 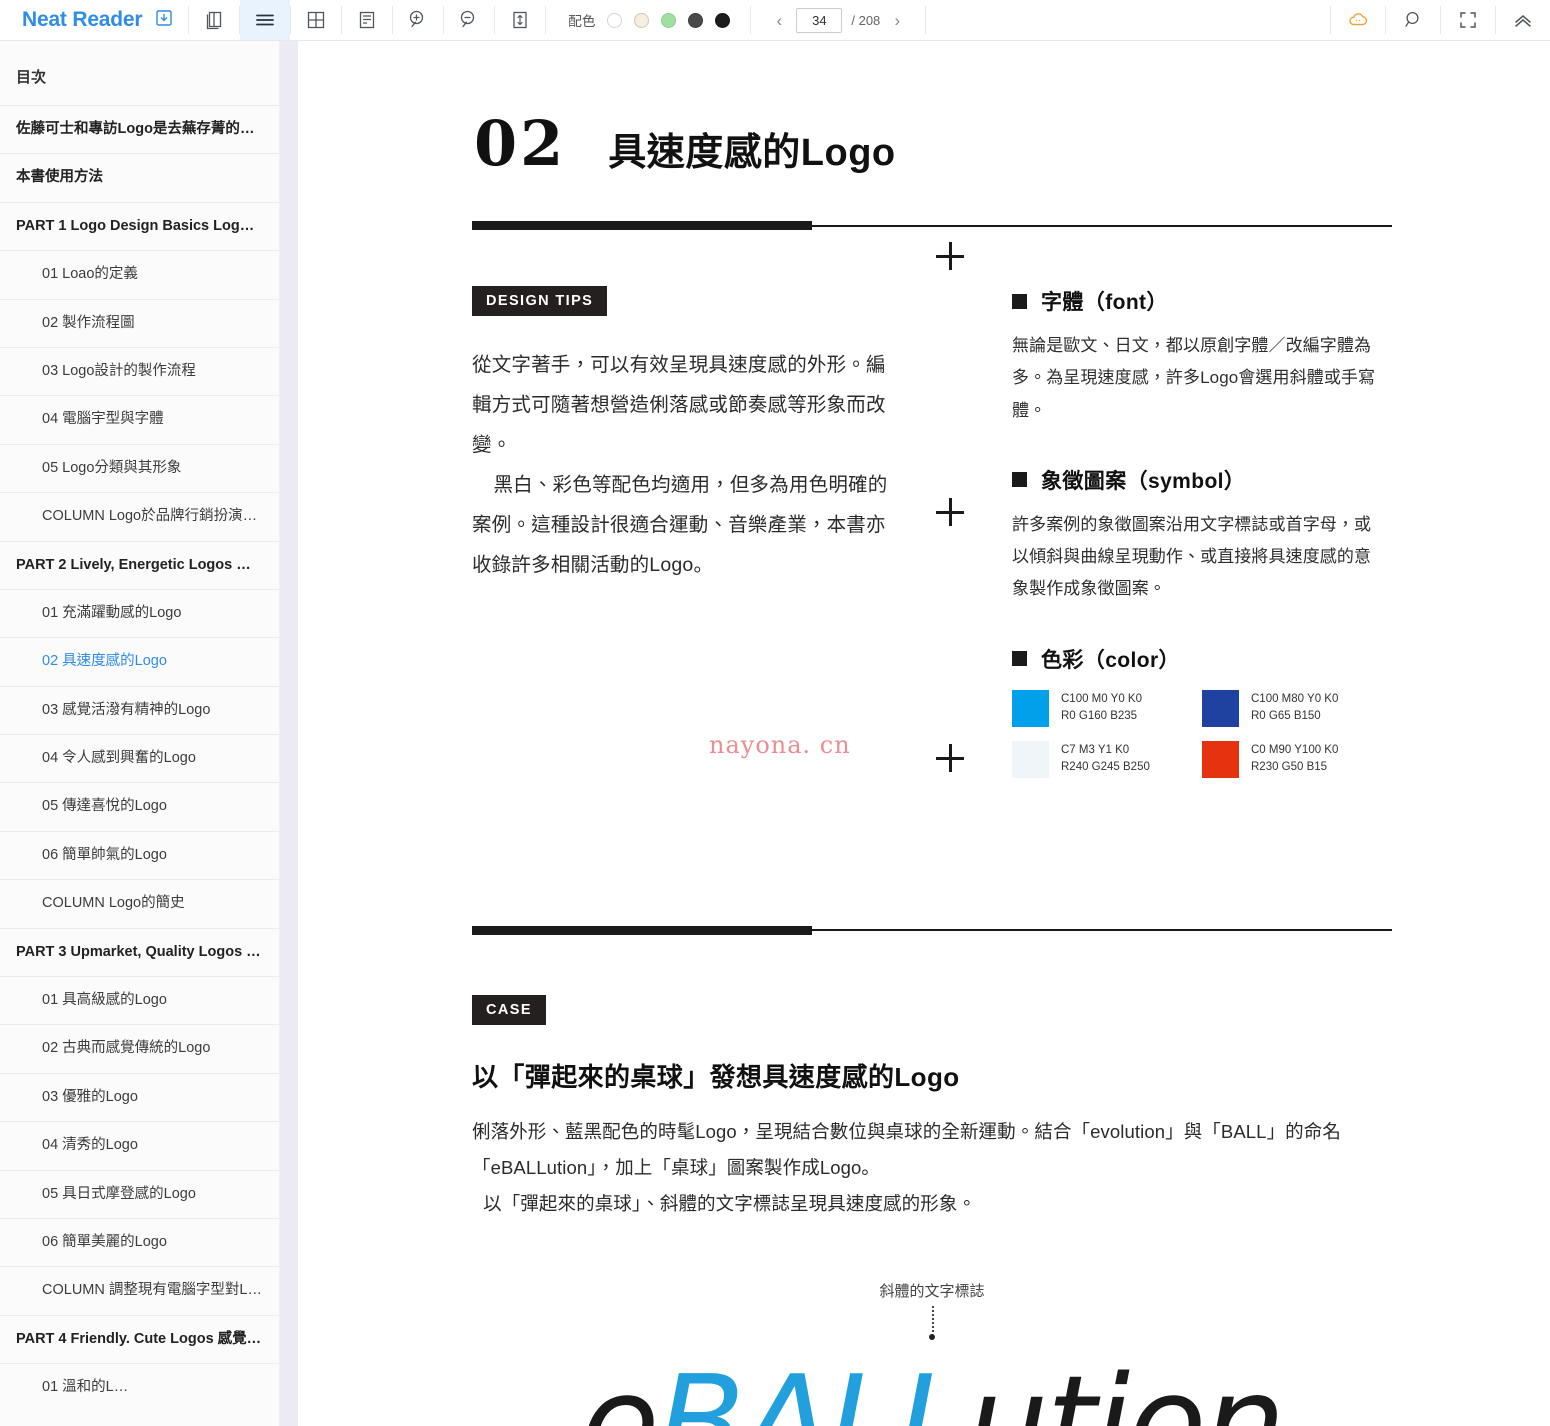 I want to click on theme-dot-green, so click(x=669, y=20).